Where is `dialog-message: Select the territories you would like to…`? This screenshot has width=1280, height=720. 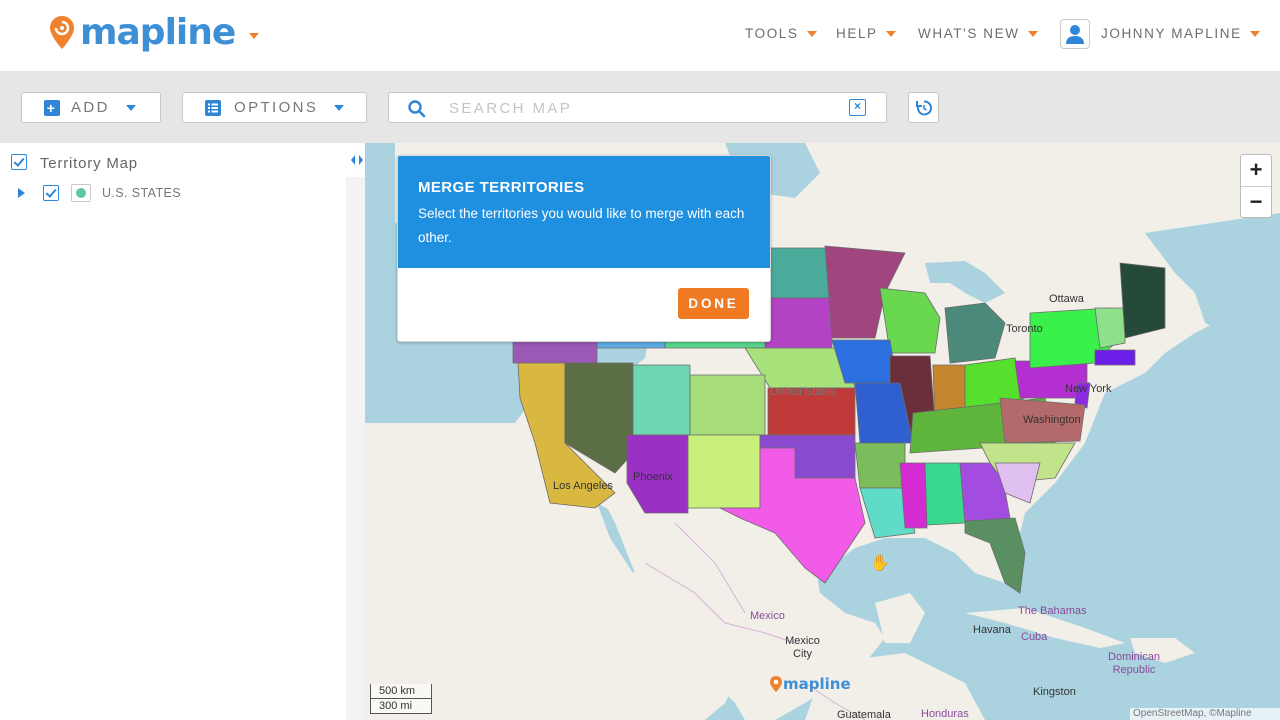 dialog-message: Select the territories you would like to… is located at coordinates (581, 225).